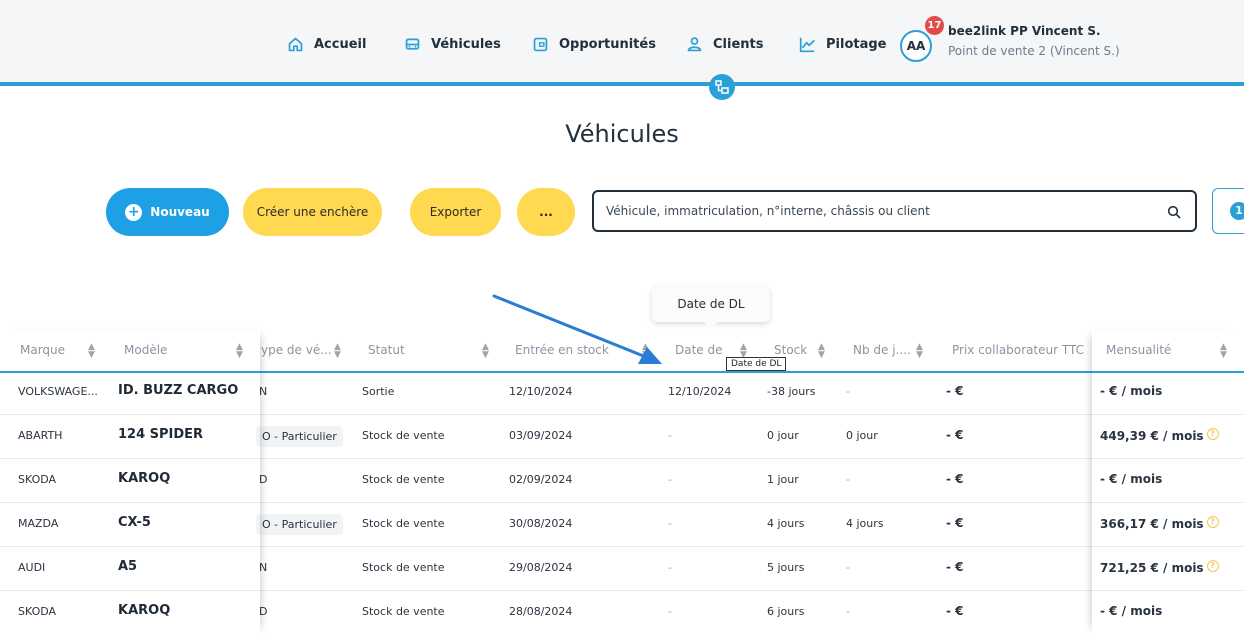 Image resolution: width=1244 pixels, height=634 pixels. I want to click on cell-mensualite: 366,17 € / mois?, so click(1159, 523).